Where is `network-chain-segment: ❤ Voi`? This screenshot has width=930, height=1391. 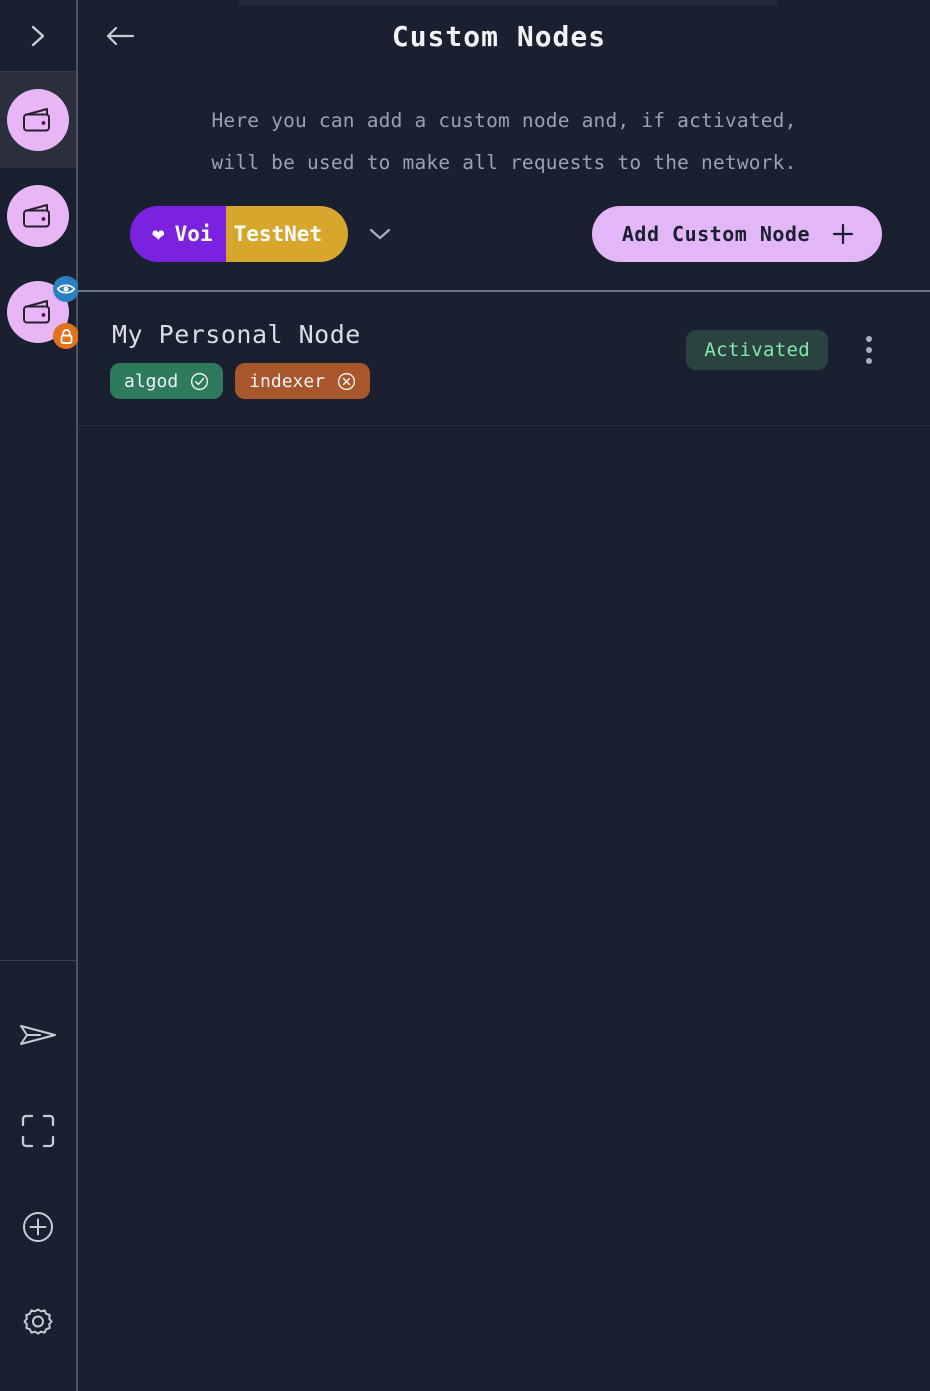 network-chain-segment: ❤ Voi is located at coordinates (178, 234).